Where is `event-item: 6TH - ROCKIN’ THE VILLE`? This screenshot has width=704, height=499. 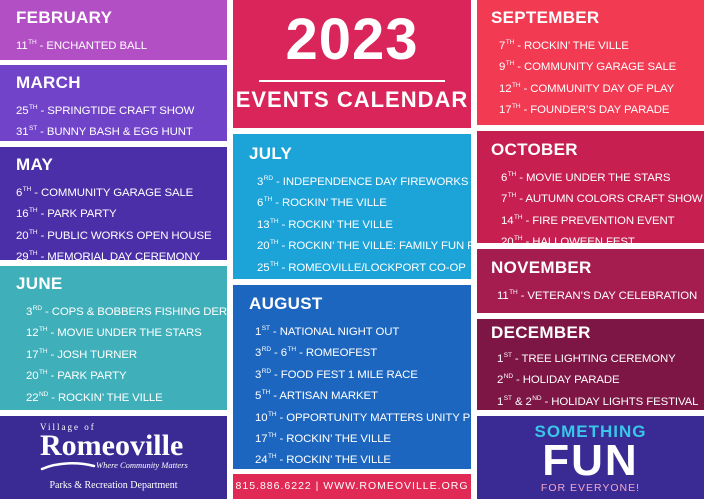
event-item: 6TH - ROCKIN’ THE VILLE is located at coordinates (322, 203).